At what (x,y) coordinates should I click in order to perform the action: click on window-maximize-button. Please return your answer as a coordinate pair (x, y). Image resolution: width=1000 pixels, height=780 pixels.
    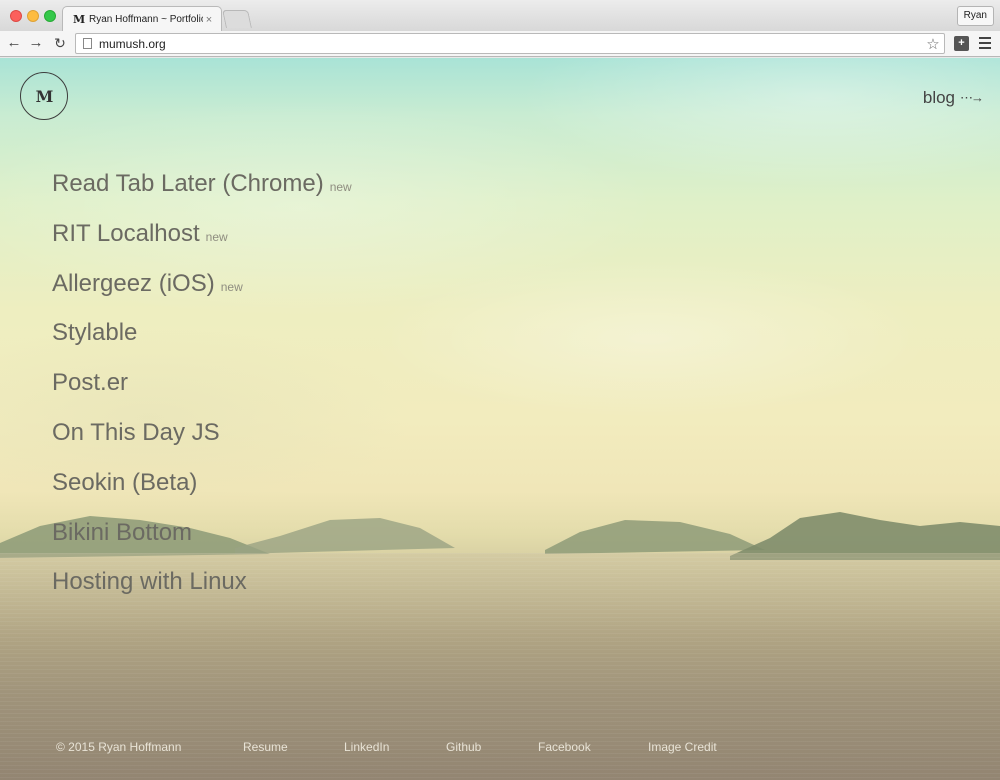
    Looking at the image, I should click on (50, 16).